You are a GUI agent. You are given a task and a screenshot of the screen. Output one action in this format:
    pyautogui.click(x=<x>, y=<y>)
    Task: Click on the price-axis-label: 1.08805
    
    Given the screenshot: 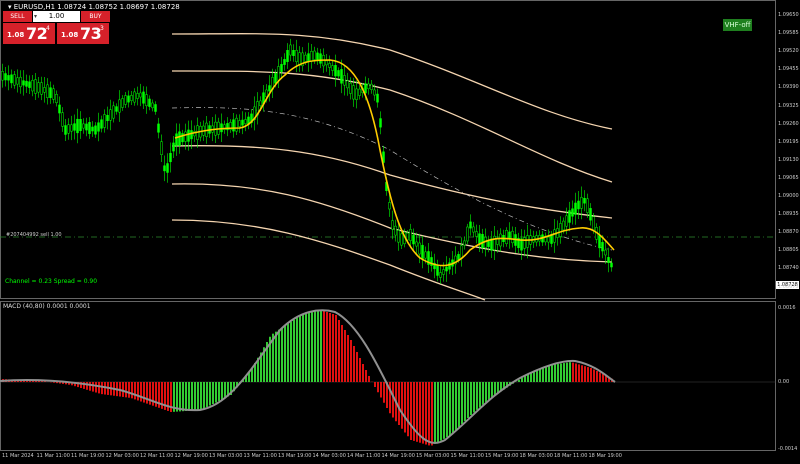 What is the action you would take?
    pyautogui.click(x=788, y=250)
    